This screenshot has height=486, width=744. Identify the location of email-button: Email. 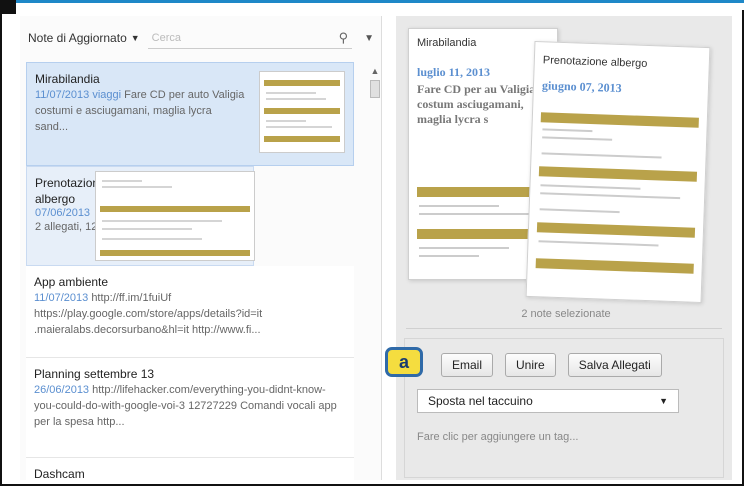
(467, 365).